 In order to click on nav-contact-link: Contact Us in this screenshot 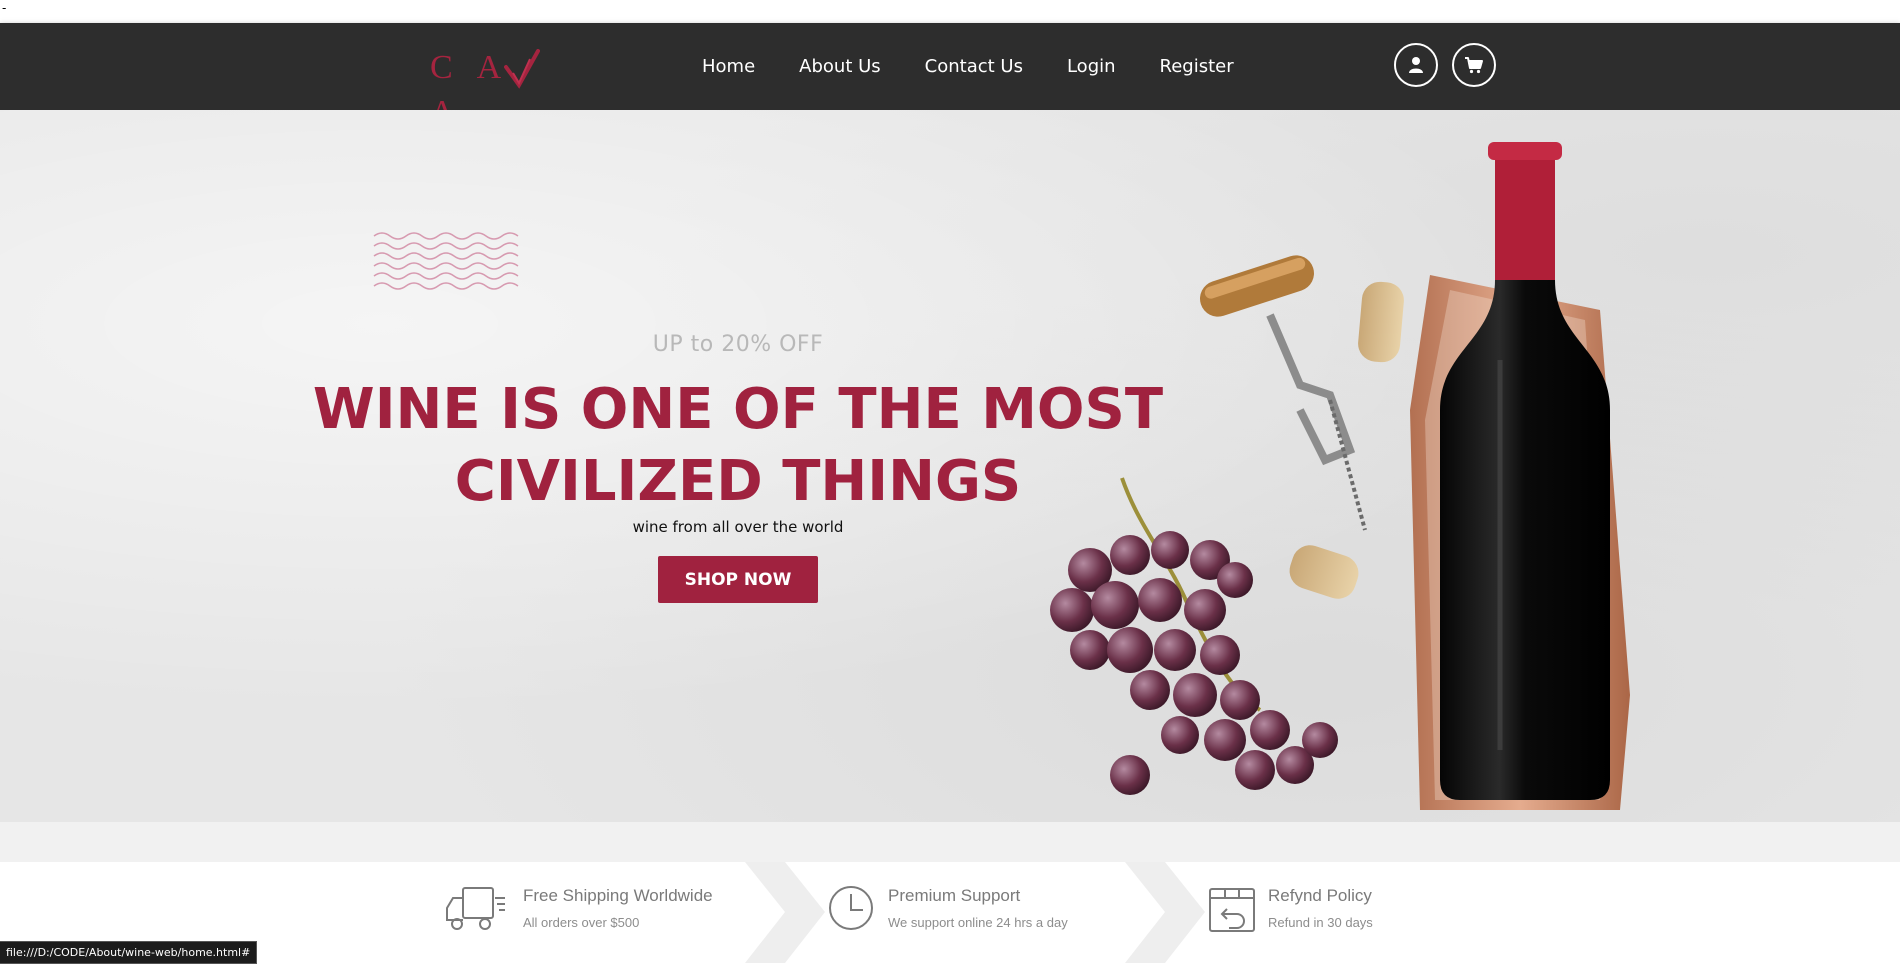, I will do `click(974, 66)`.